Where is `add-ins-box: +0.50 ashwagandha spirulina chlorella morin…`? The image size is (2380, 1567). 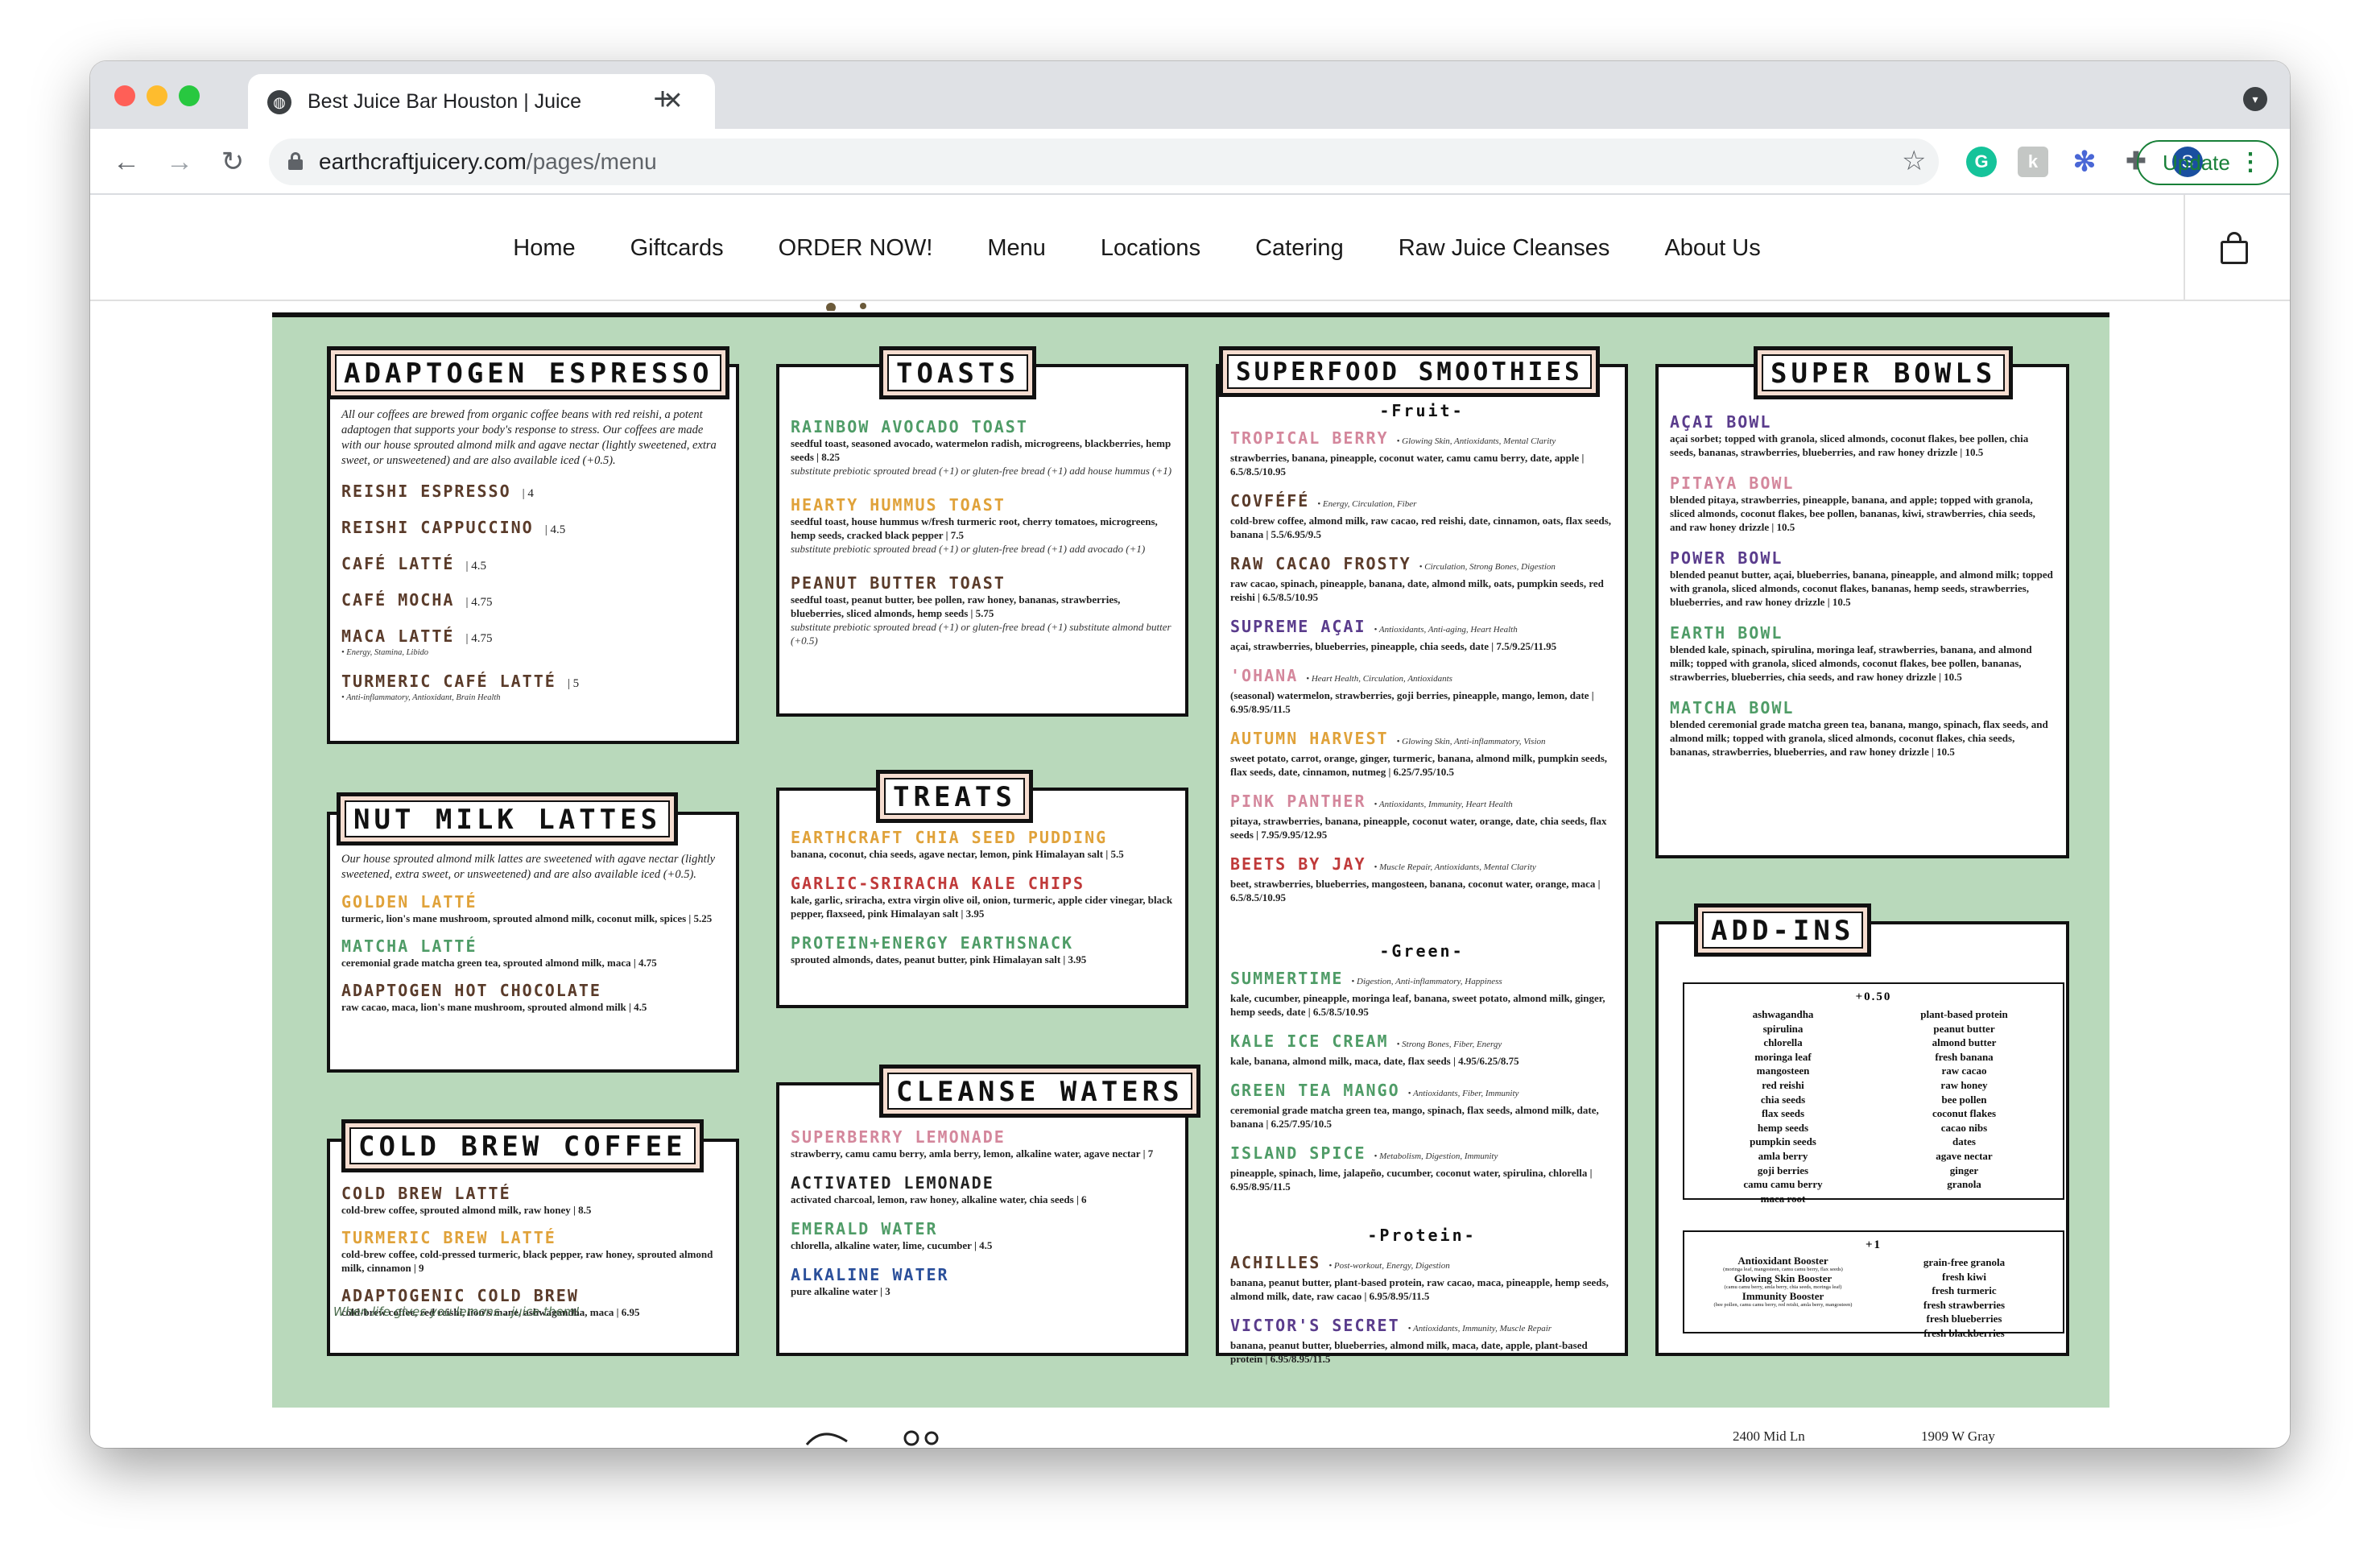 add-ins-box: +0.50 ashwagandha spirulina chlorella morin… is located at coordinates (1862, 1138).